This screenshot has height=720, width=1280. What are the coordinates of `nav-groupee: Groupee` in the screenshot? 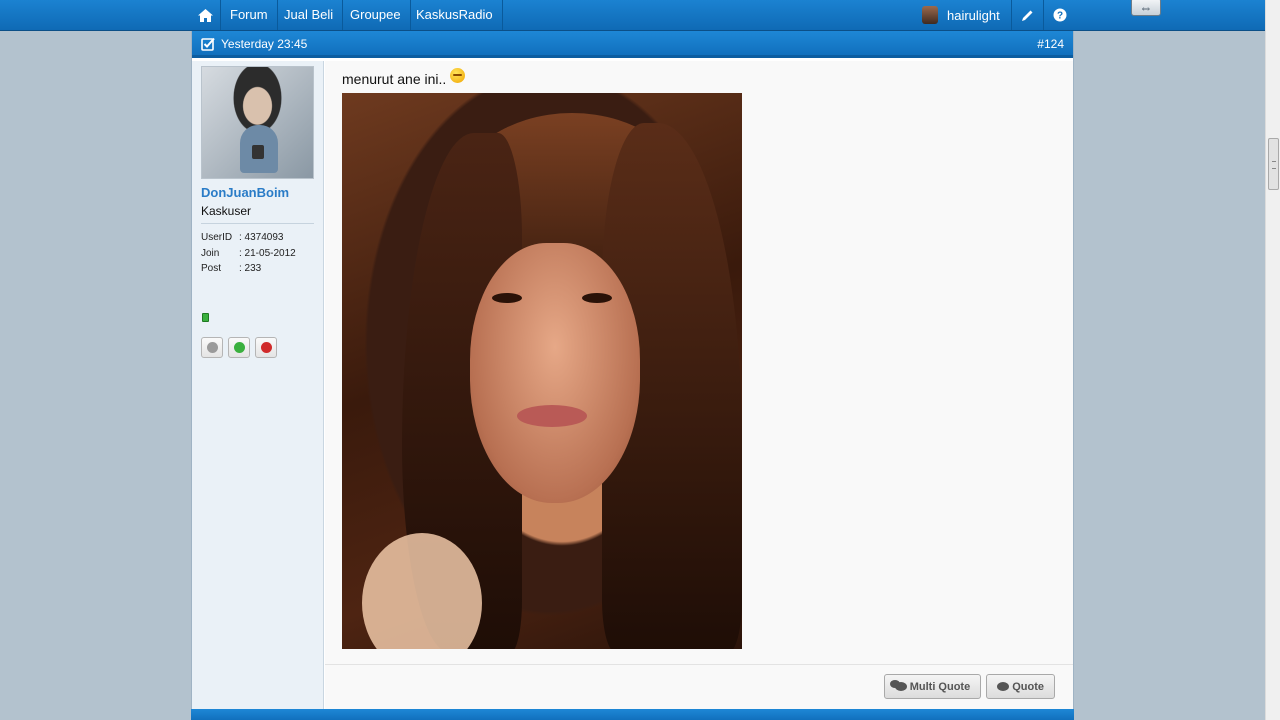 It's located at (376, 15).